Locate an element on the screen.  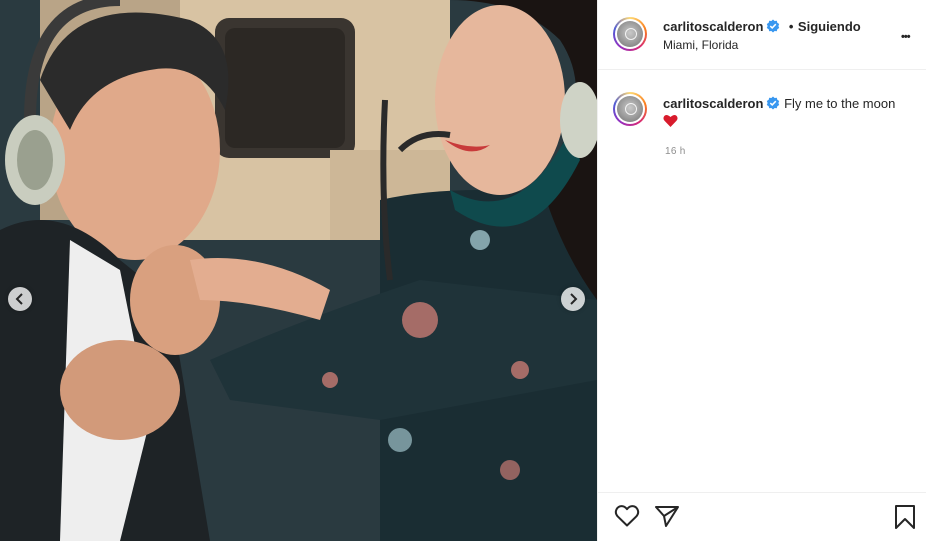
following-button: Siguiendo is located at coordinates (829, 26).